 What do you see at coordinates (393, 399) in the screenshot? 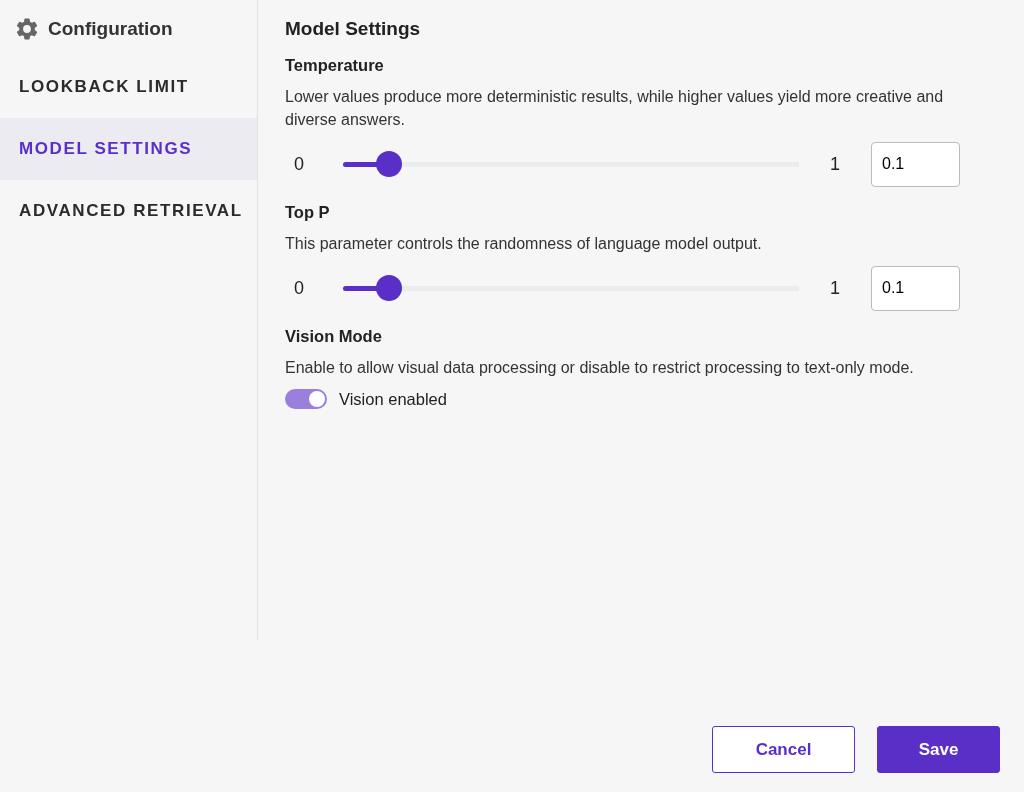
I see `toggle-label: Vision enabled` at bounding box center [393, 399].